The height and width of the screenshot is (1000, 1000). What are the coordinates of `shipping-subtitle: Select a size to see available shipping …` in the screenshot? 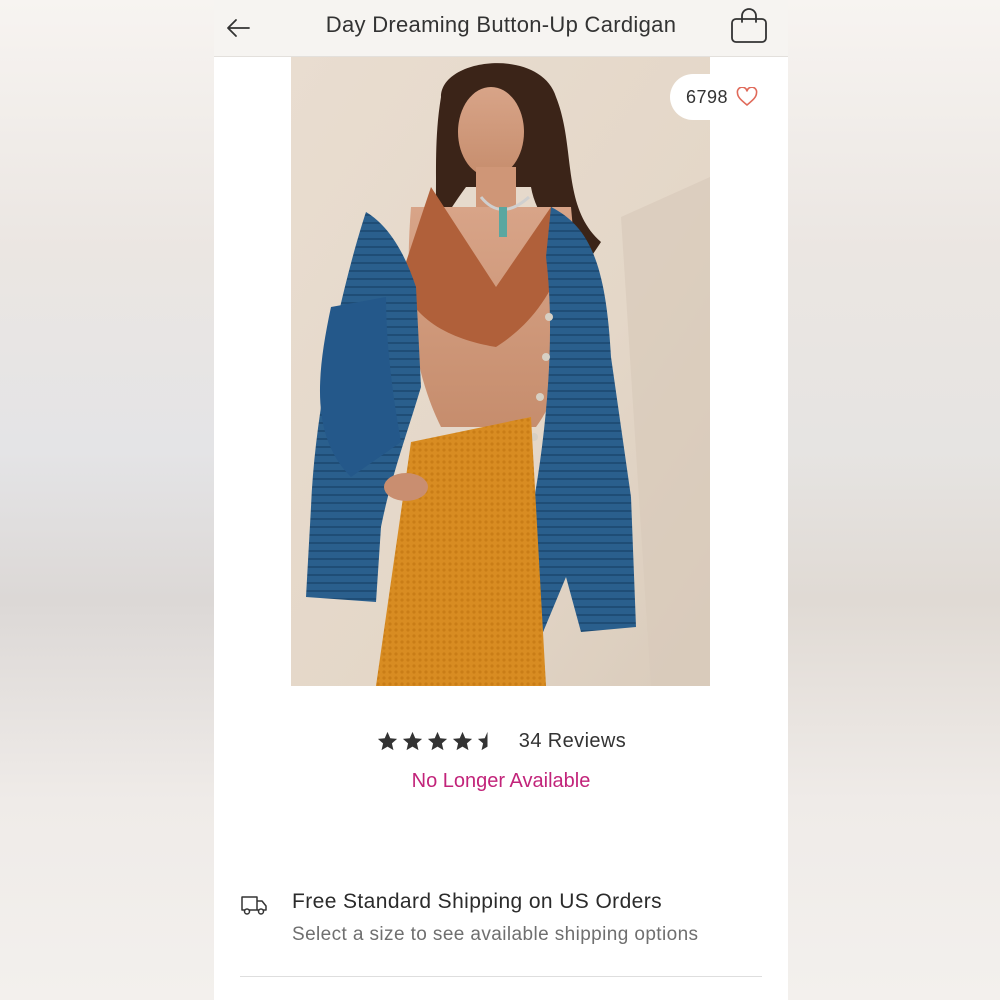 It's located at (495, 934).